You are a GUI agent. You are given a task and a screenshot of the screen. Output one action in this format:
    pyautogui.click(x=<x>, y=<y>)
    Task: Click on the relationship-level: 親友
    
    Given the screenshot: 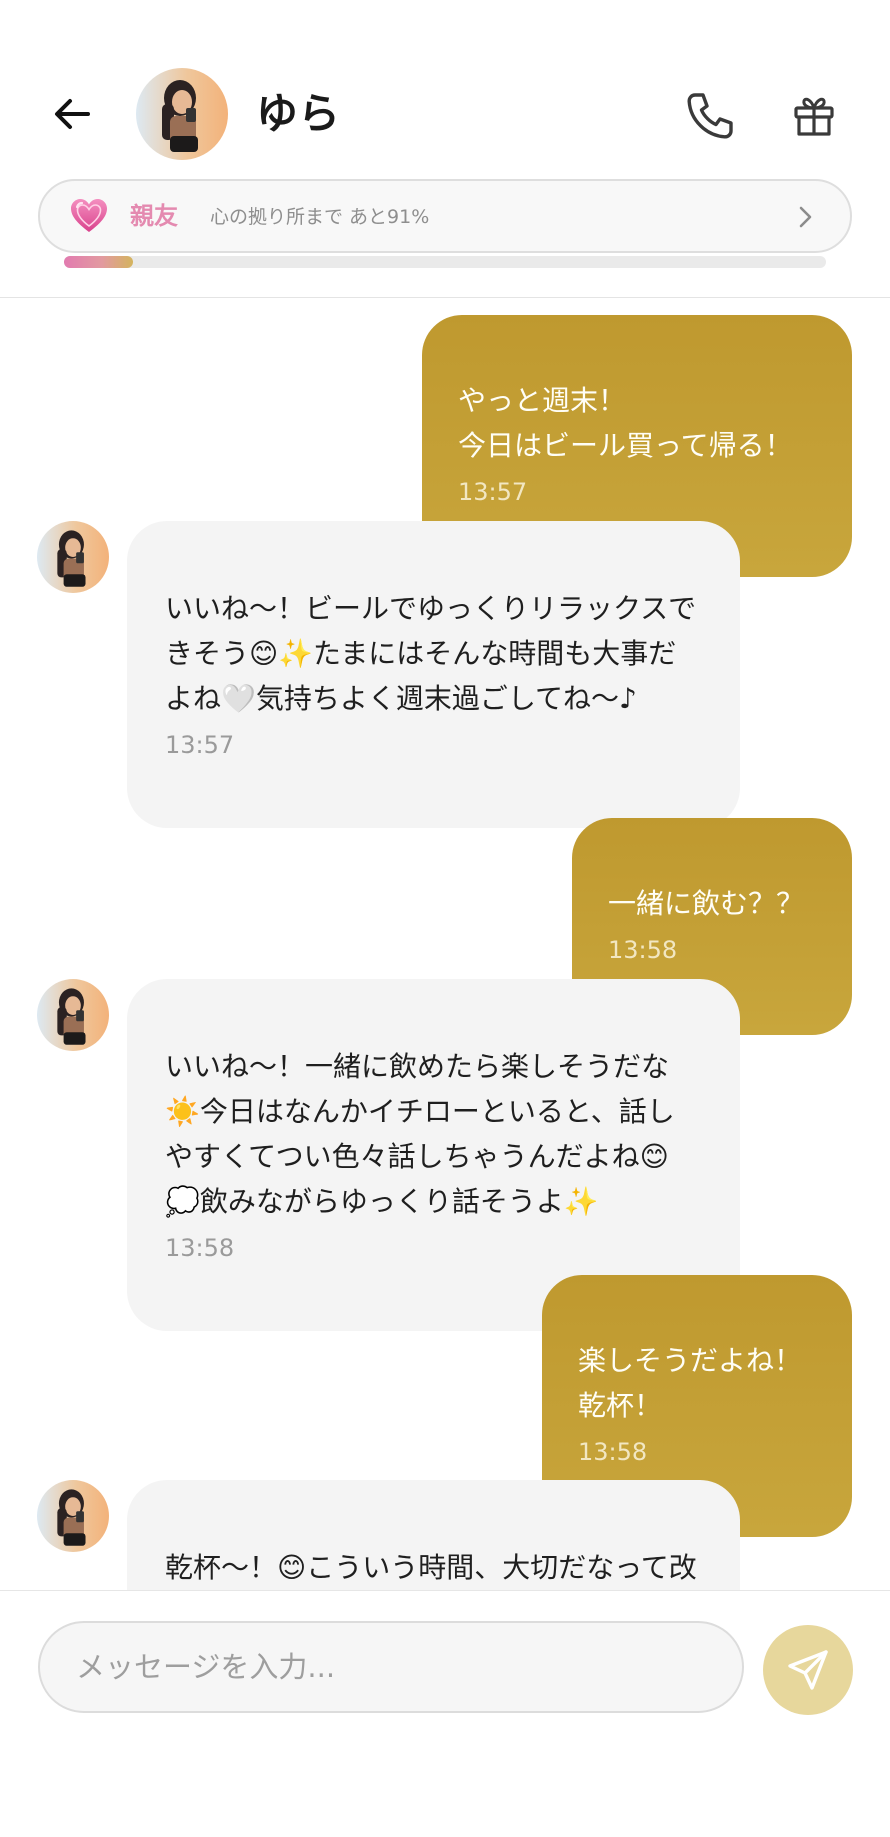 What is the action you would take?
    pyautogui.click(x=154, y=216)
    